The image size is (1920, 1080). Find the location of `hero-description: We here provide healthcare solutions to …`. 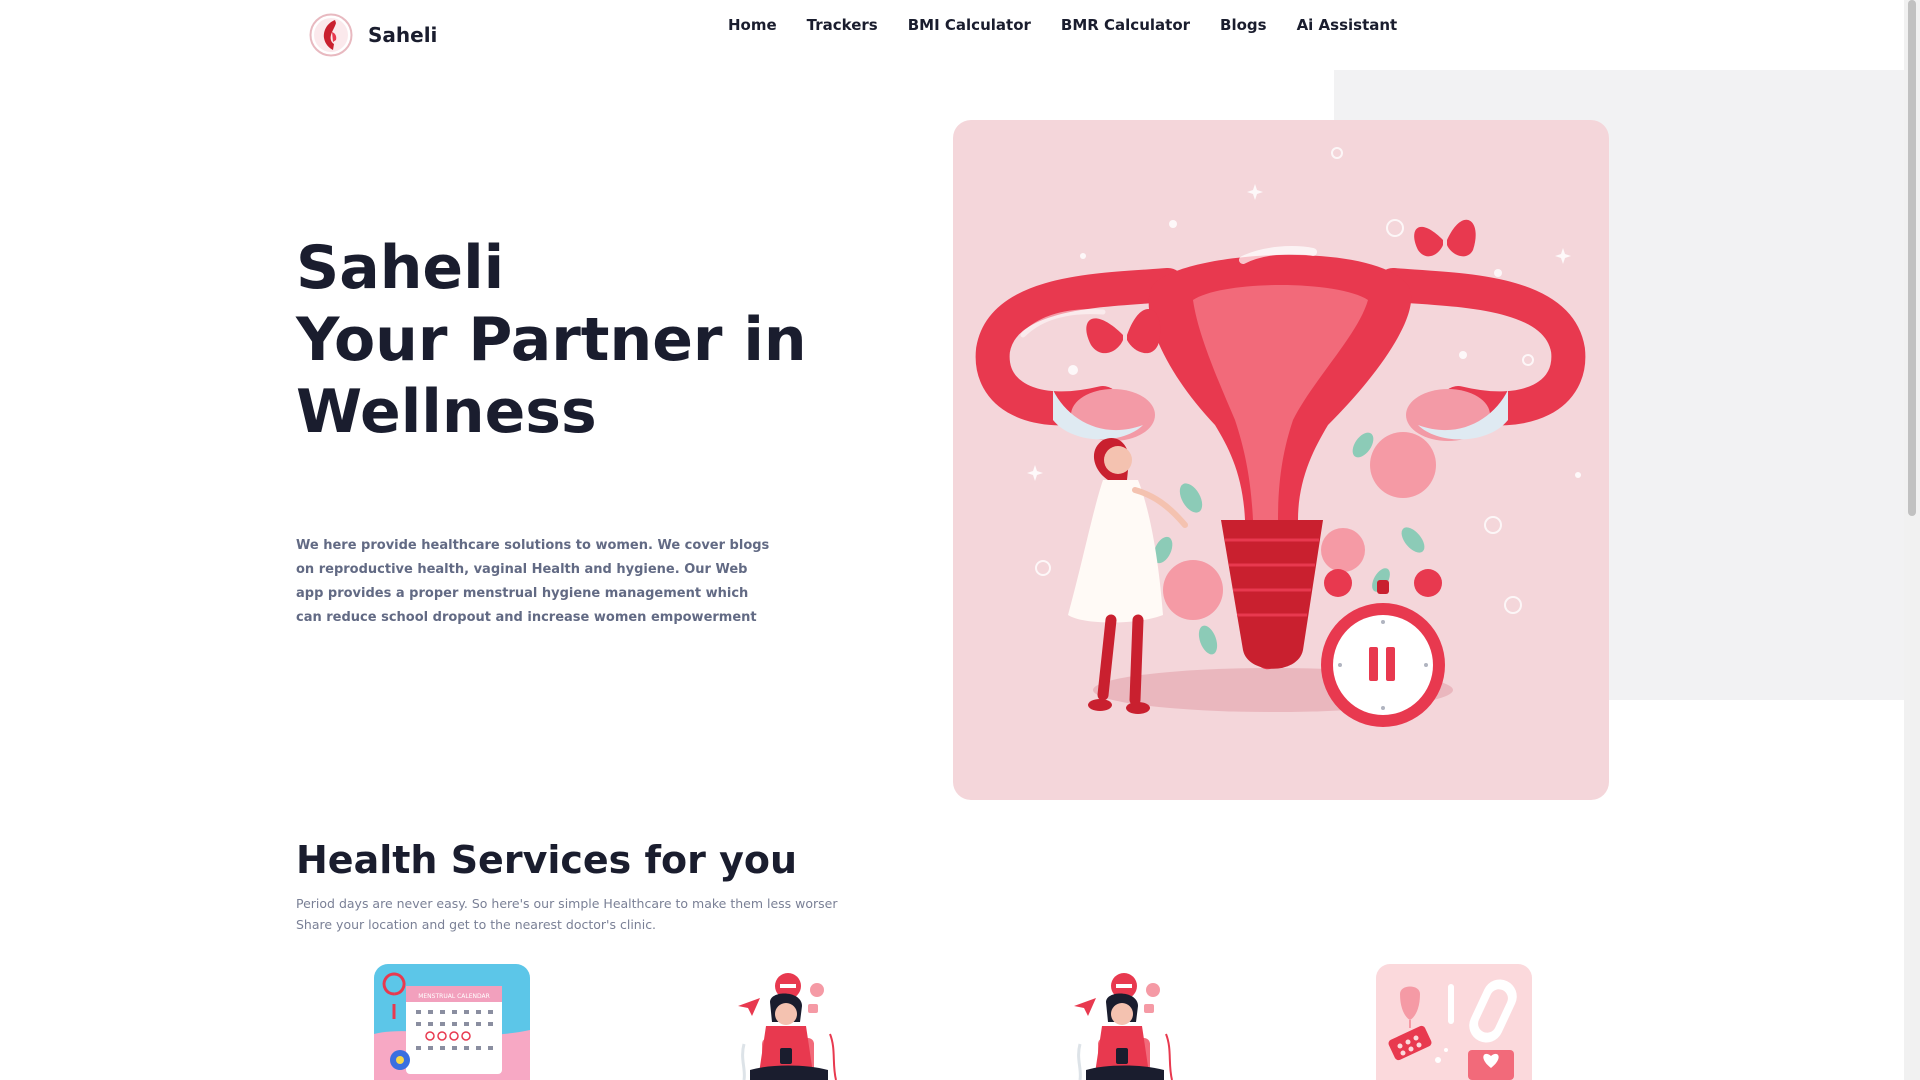

hero-description: We here provide healthcare solutions to … is located at coordinates (533, 581).